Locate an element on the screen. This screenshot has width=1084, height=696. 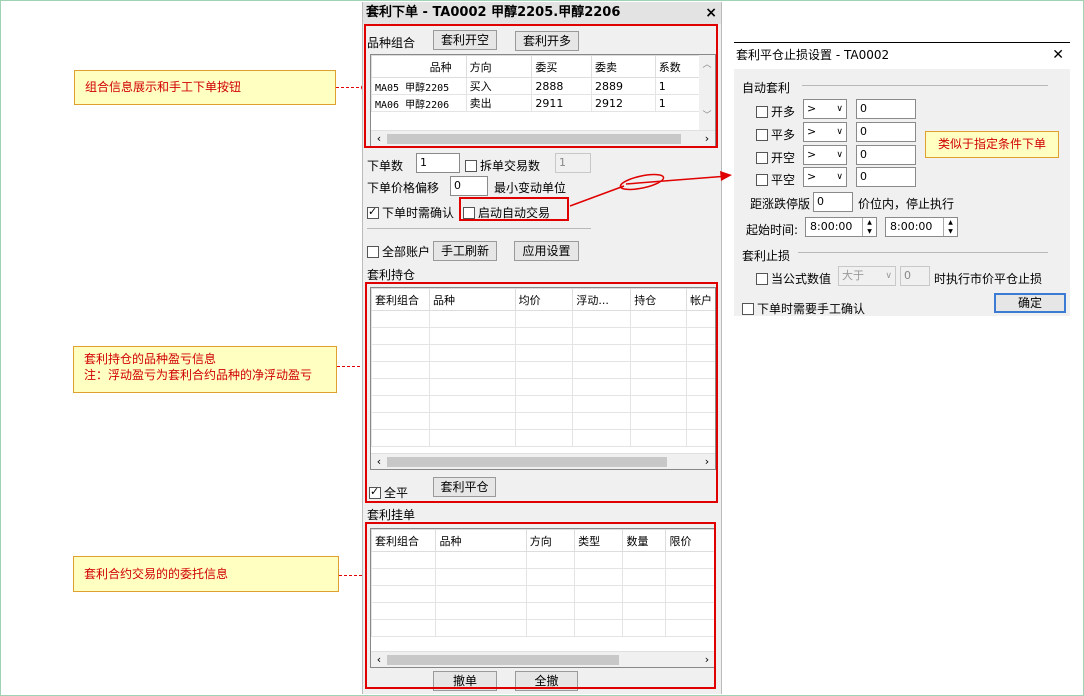
split-checkbox: 拆单交易数 is located at coordinates (502, 165).